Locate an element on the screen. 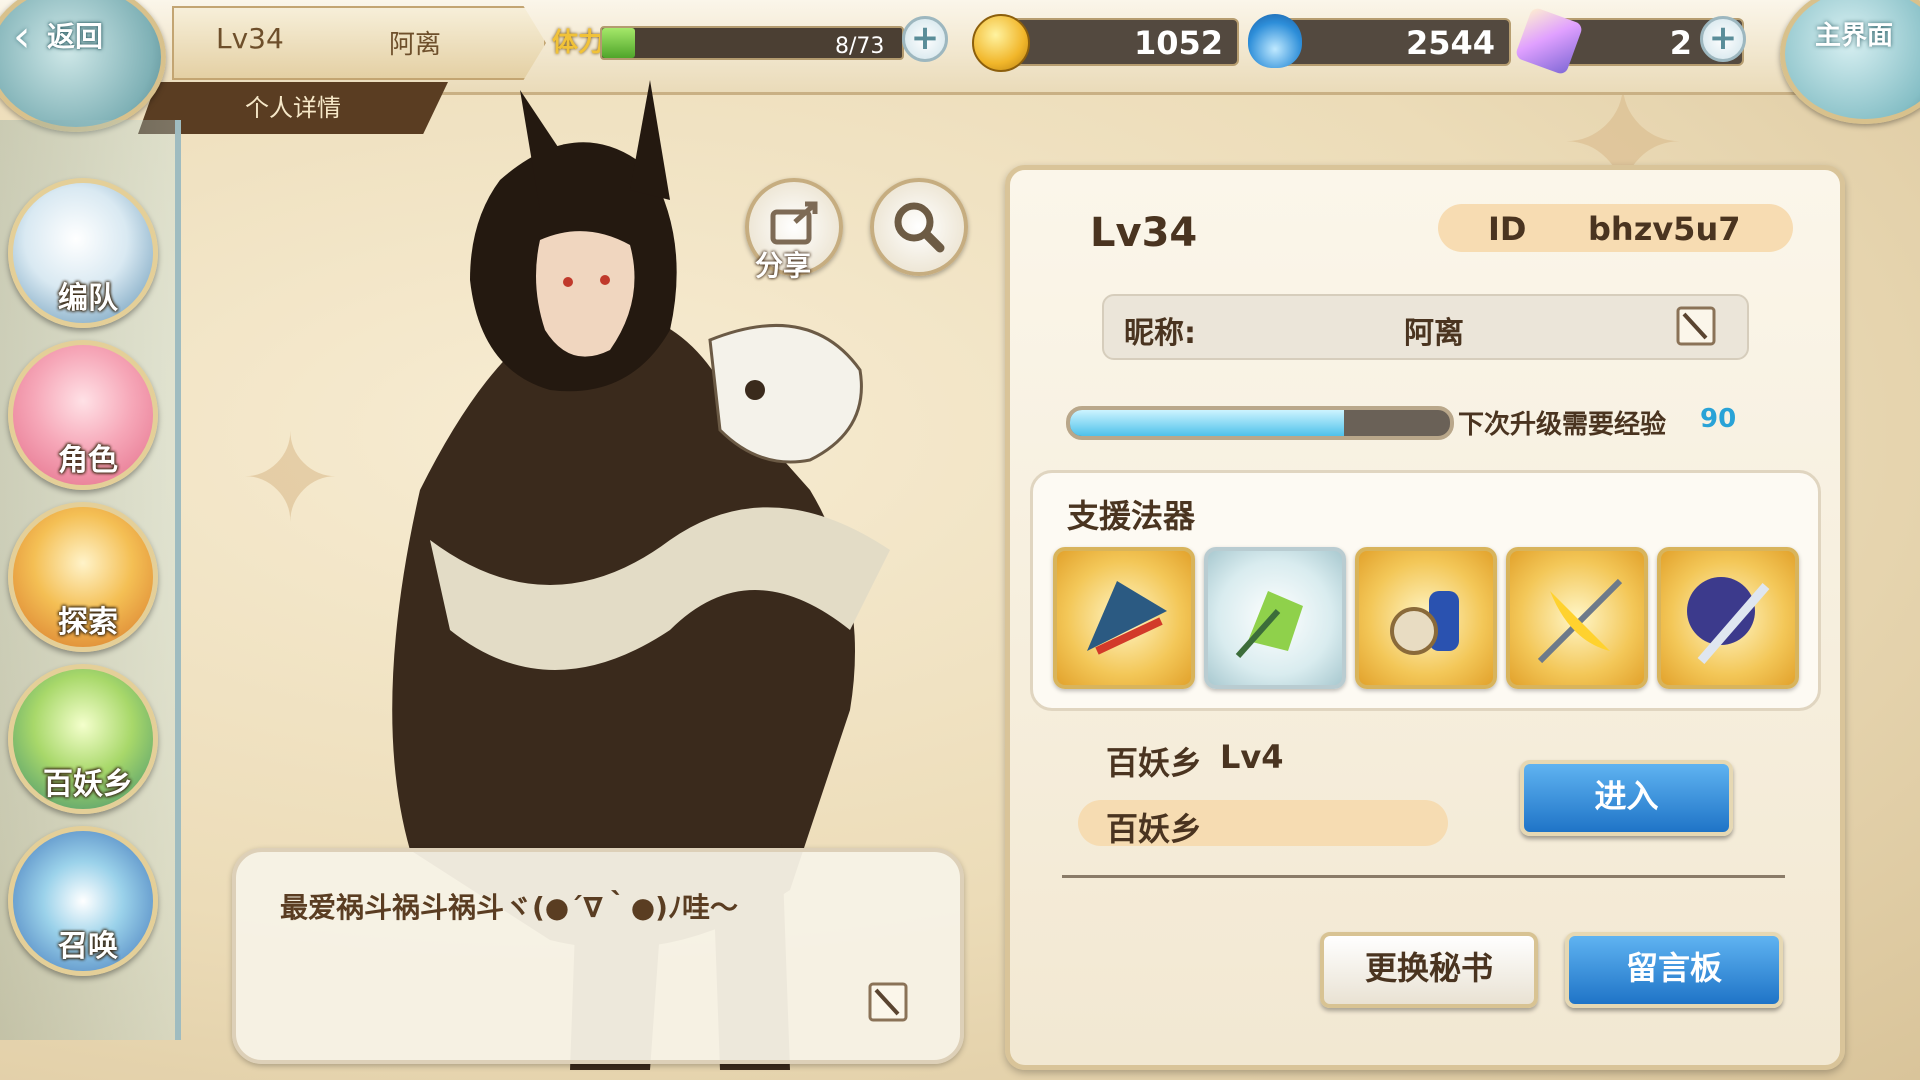 This screenshot has height=1080, width=1920. sidebar-item-label: 角色 is located at coordinates (88, 460).